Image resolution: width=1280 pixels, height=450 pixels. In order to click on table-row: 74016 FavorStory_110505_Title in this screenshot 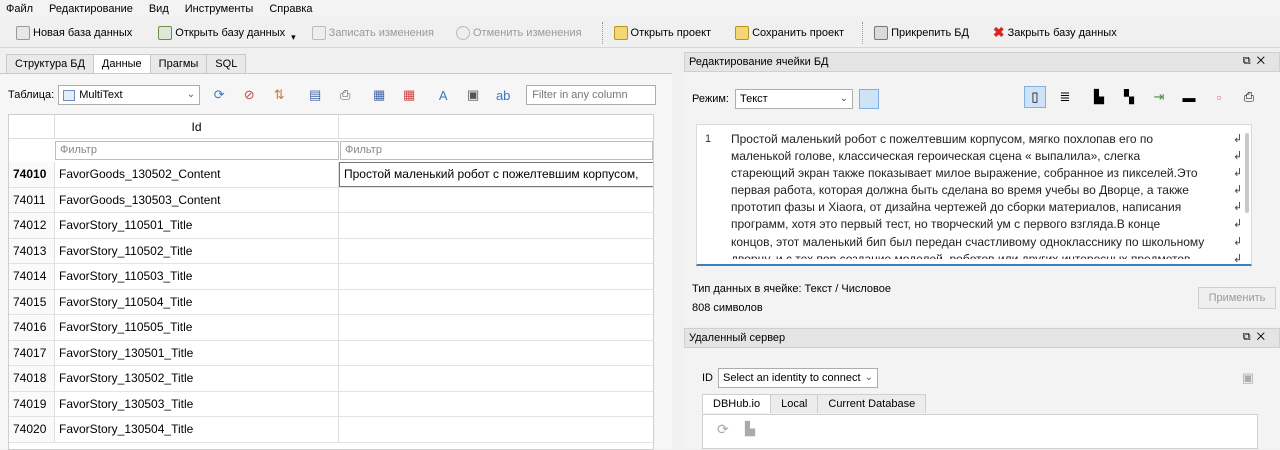, I will do `click(331, 328)`.